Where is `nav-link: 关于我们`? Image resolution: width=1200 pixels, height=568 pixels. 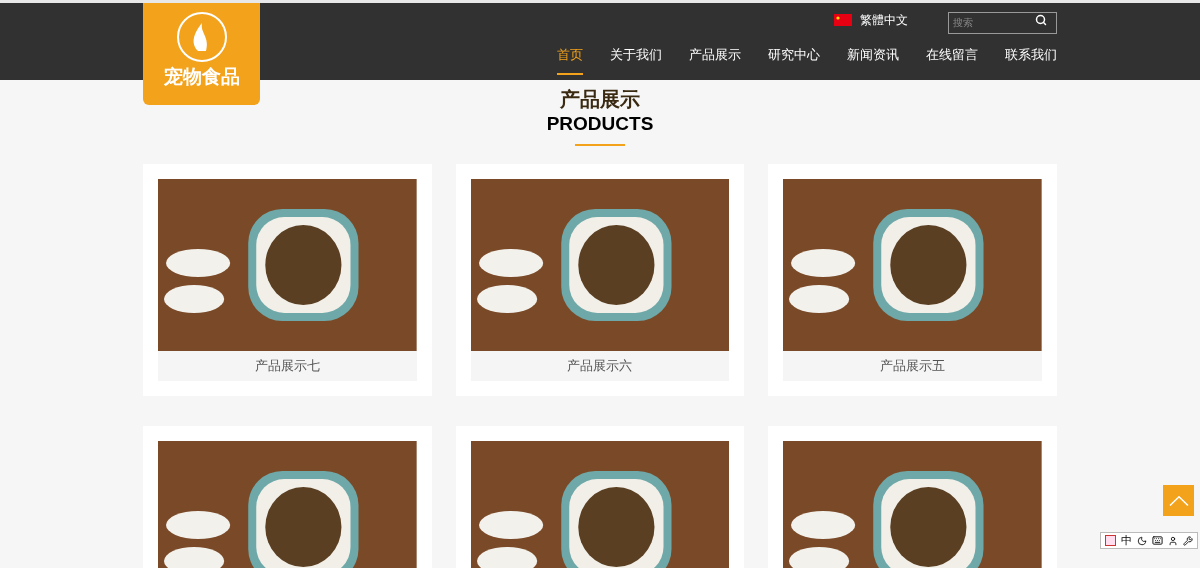
nav-link: 关于我们 is located at coordinates (636, 60).